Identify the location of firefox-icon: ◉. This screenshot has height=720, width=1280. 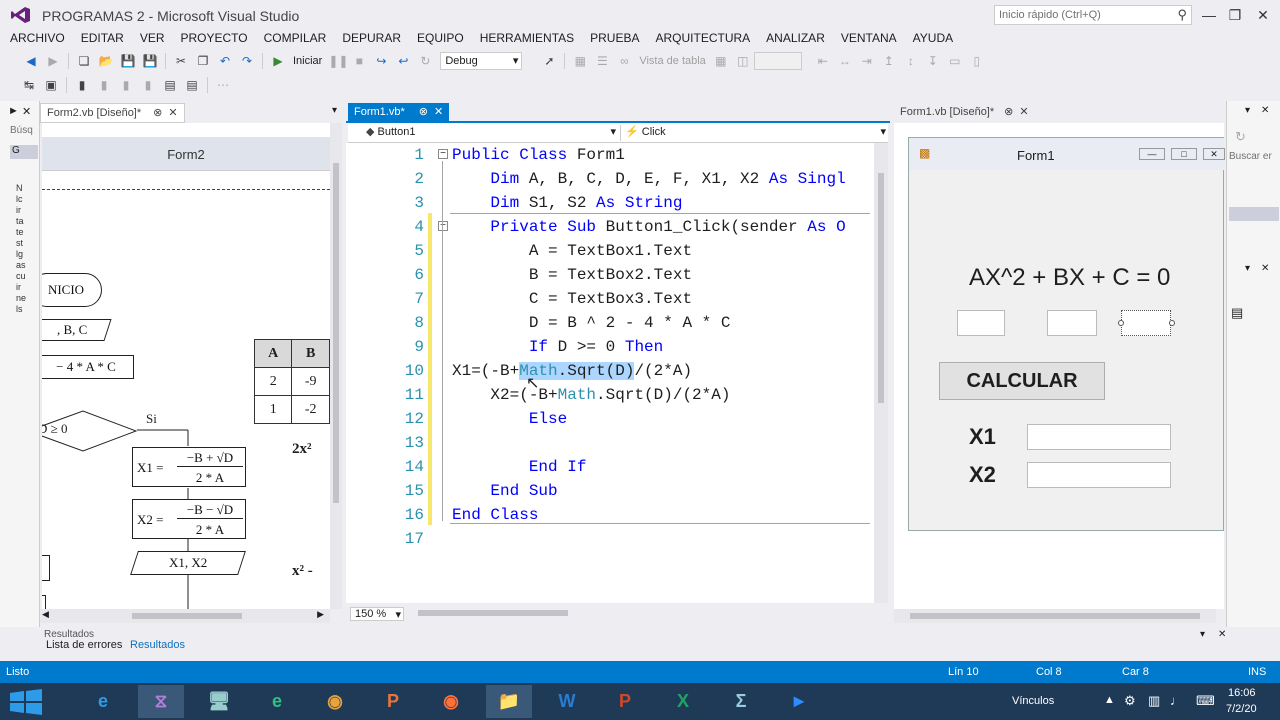
(451, 701).